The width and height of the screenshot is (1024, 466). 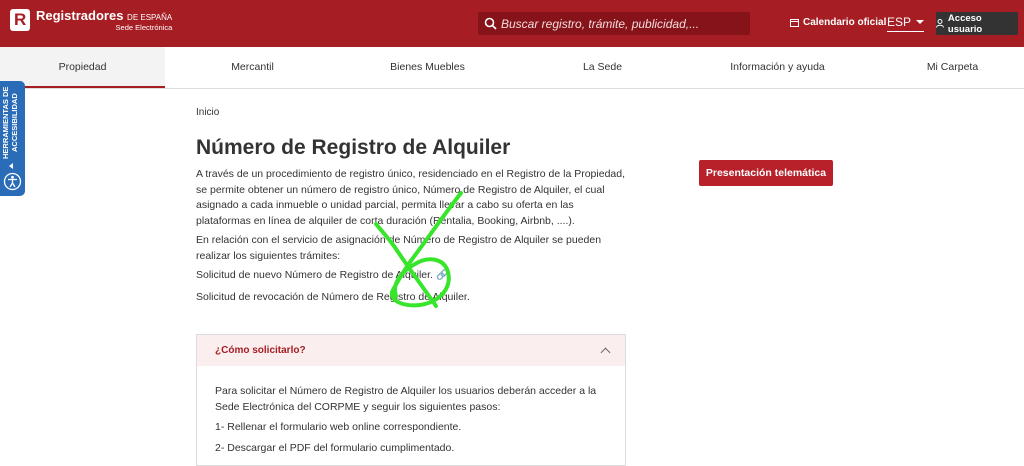 I want to click on chevron-up-icon, so click(x=605, y=352).